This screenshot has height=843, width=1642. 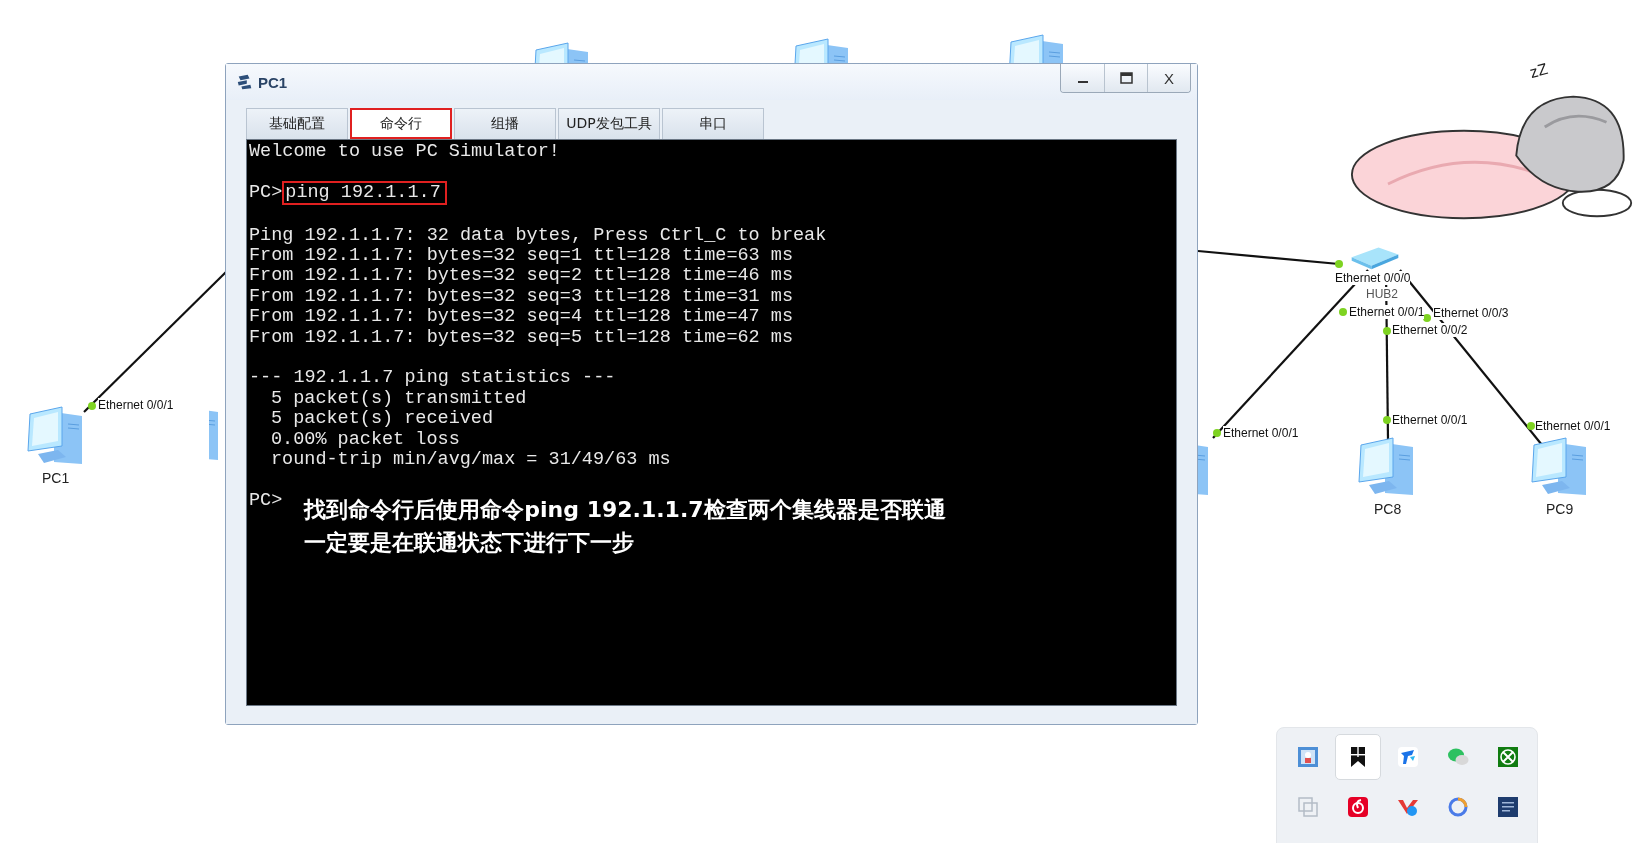 What do you see at coordinates (538, 235) in the screenshot?
I see `terminal-line: Ping 192.1.1.7: 32 data bytes, Press Ctrl_C to break` at bounding box center [538, 235].